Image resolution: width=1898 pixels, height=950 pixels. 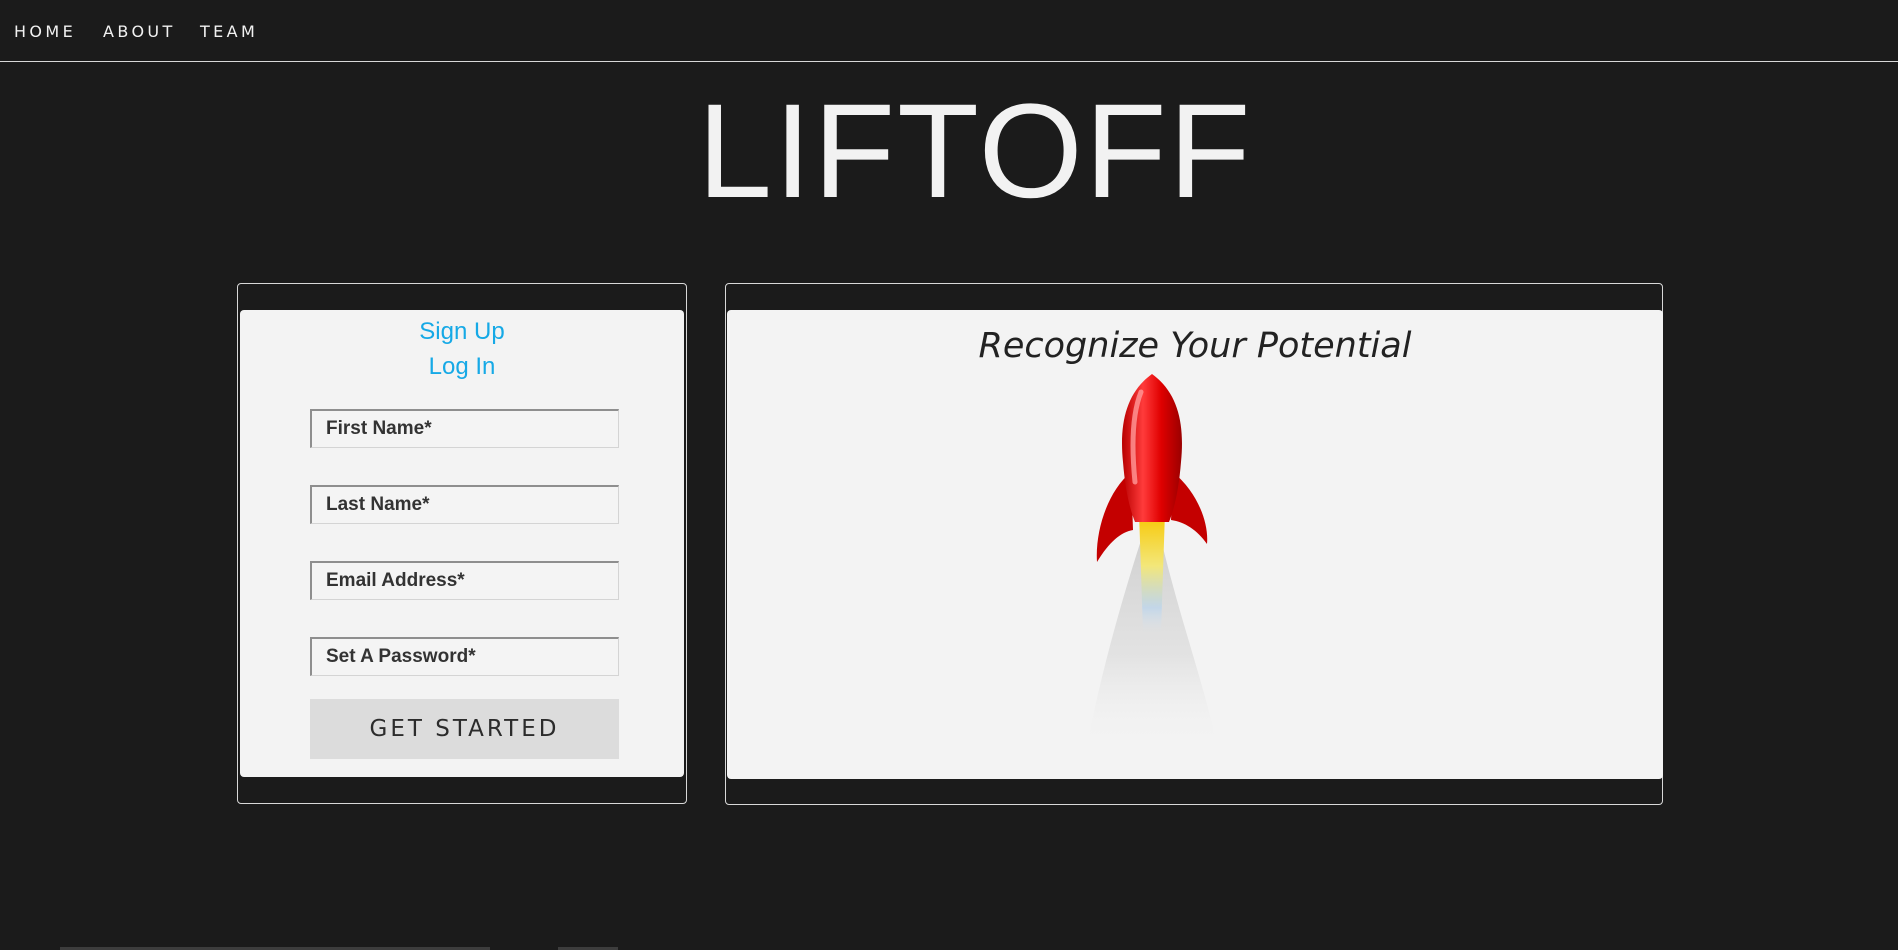 I want to click on nav-about-link: ABOUT, so click(x=139, y=31).